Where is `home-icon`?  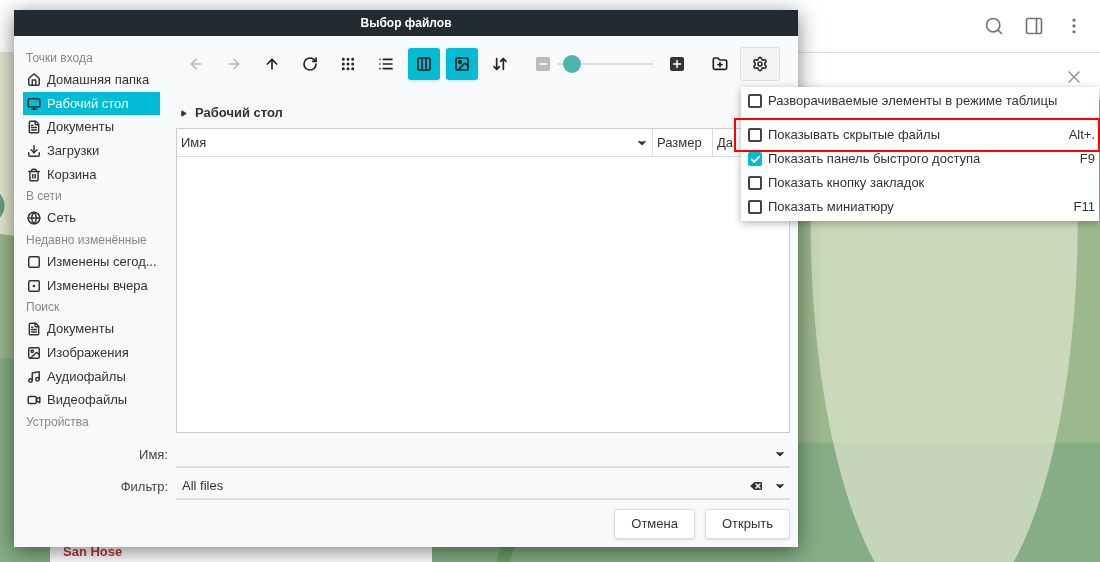
home-icon is located at coordinates (34, 79).